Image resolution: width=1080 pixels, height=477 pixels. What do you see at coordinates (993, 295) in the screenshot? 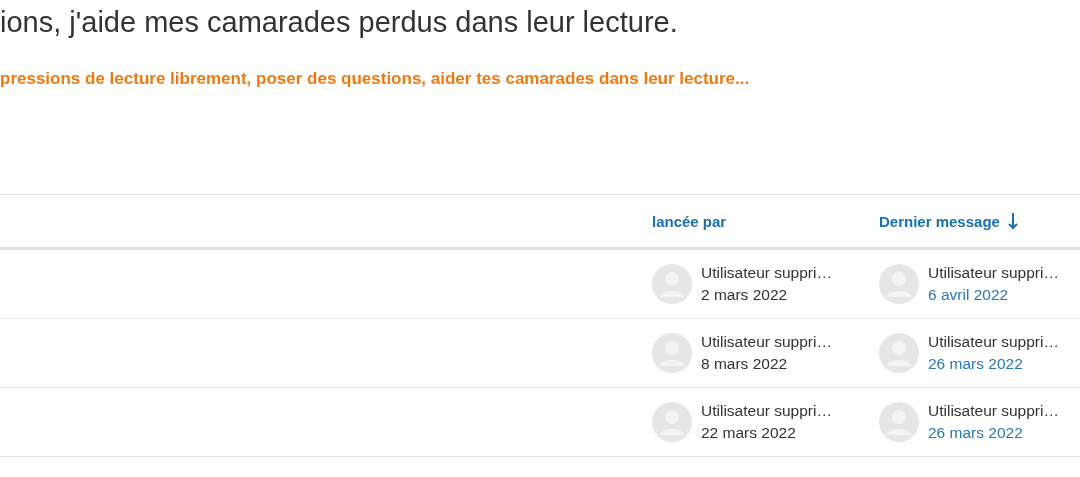
I see `post-date-link: 6 avril 2022` at bounding box center [993, 295].